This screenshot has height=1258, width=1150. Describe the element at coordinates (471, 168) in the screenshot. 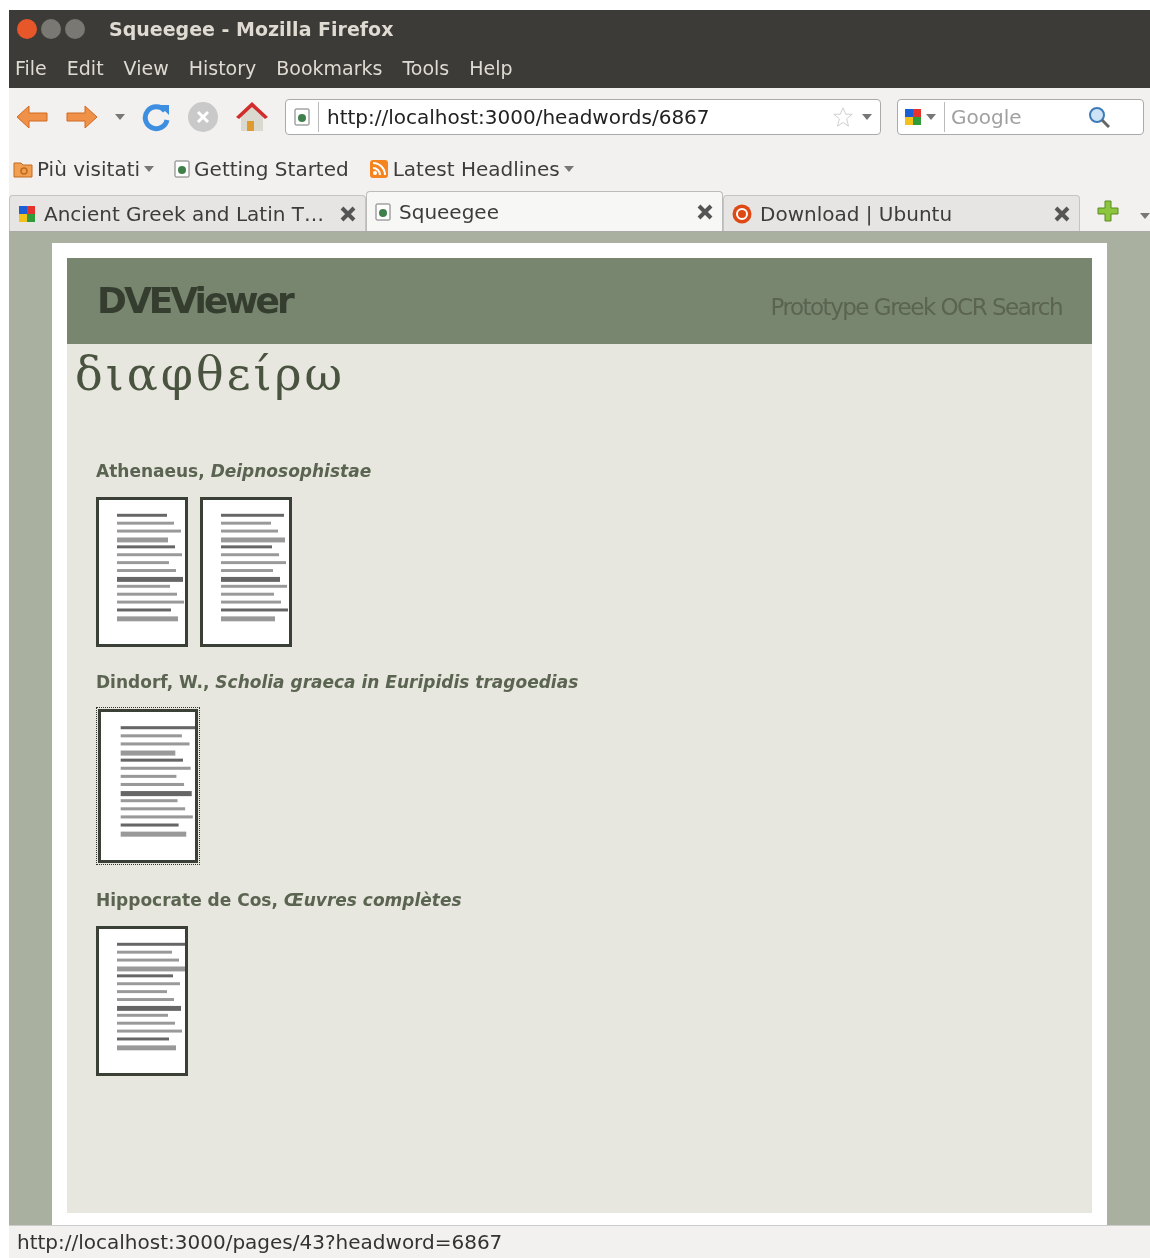

I see `bookmark-item: Latest Headlines` at that location.